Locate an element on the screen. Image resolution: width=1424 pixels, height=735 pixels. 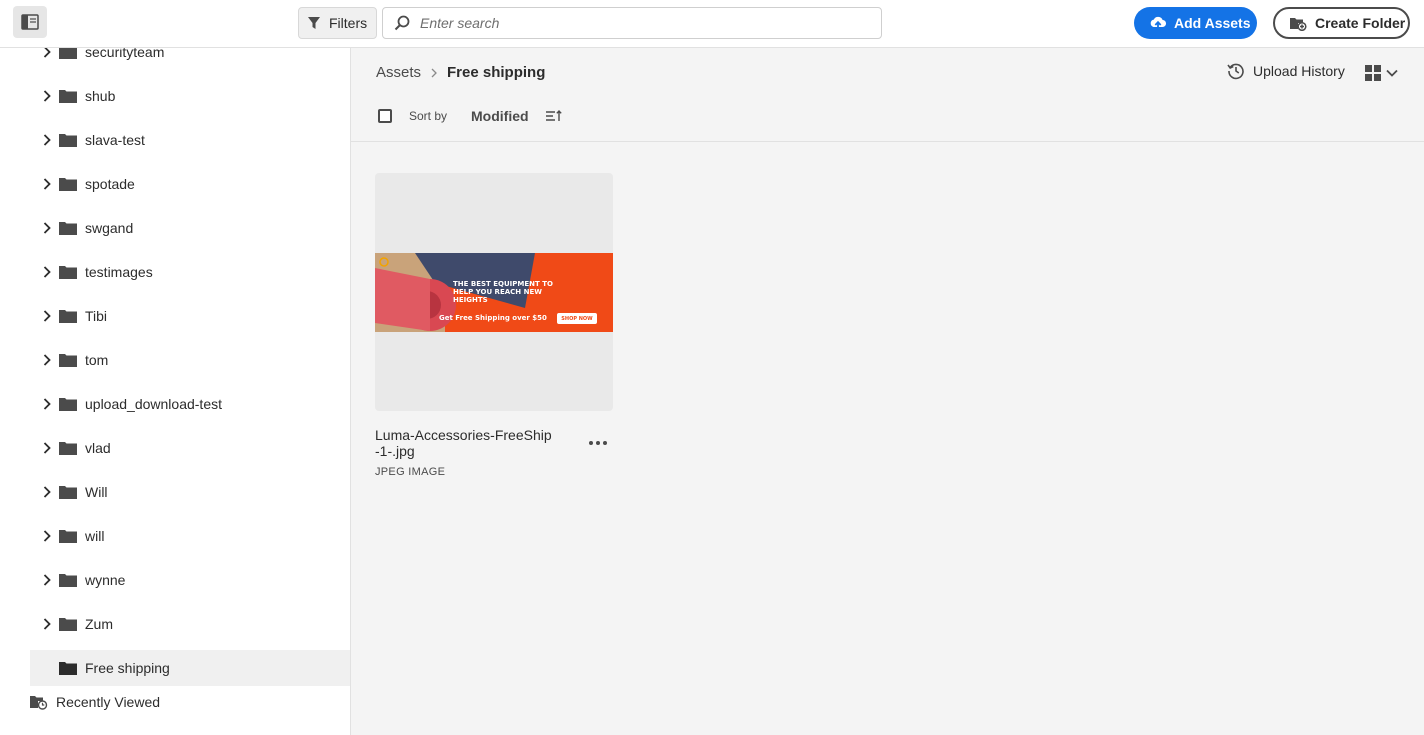
rail-toggle-button is located at coordinates (30, 22).